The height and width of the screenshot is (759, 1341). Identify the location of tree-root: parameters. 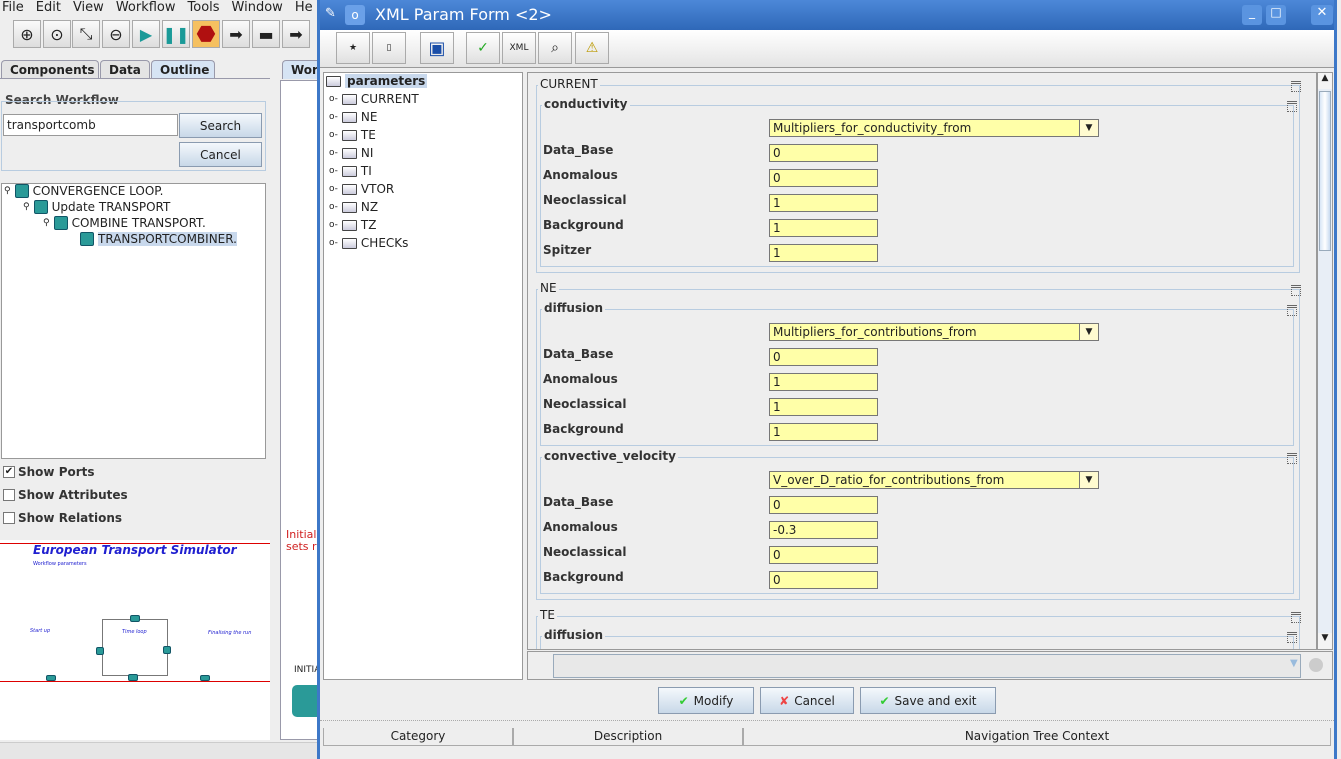
(377, 81).